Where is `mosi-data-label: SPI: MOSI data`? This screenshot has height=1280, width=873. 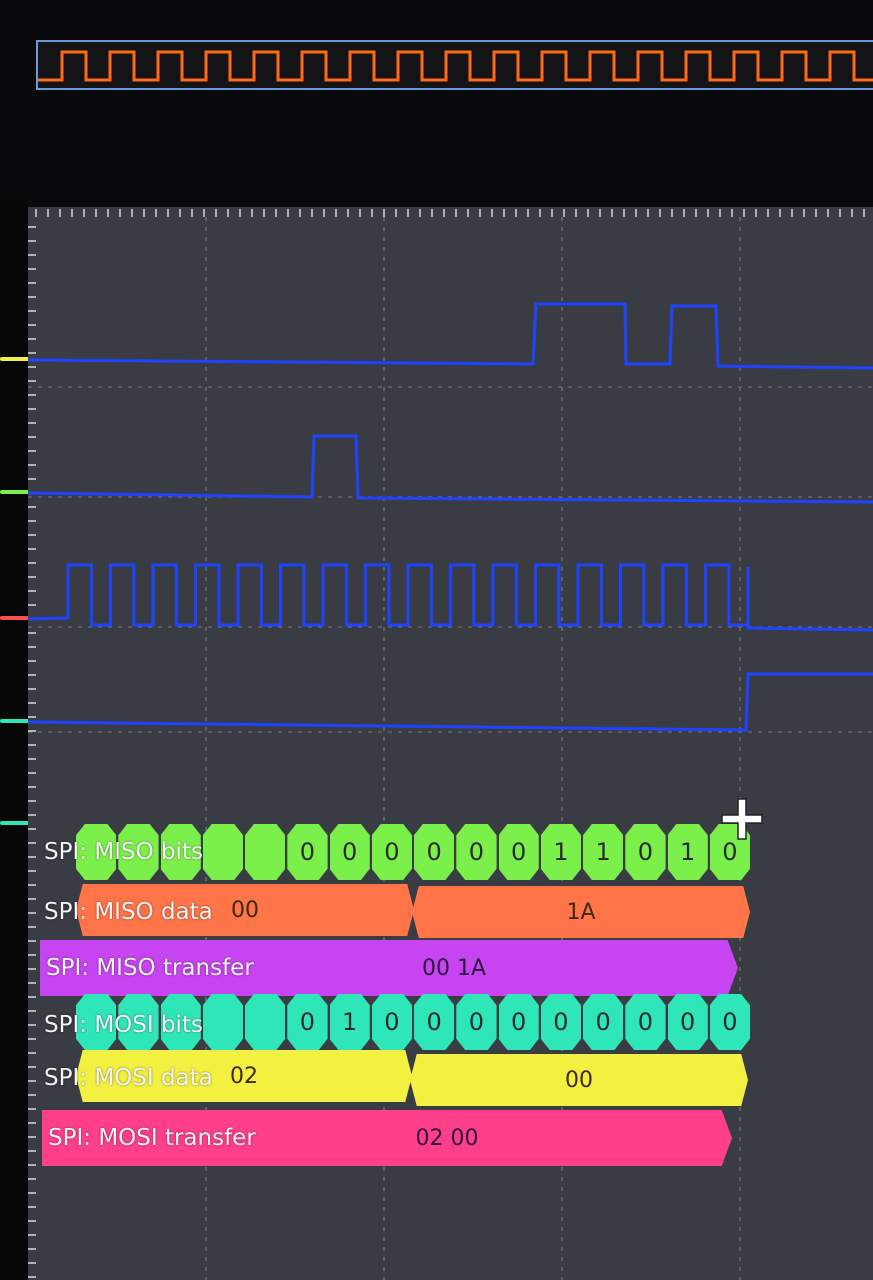
mosi-data-label: SPI: MOSI data is located at coordinates (128, 1078).